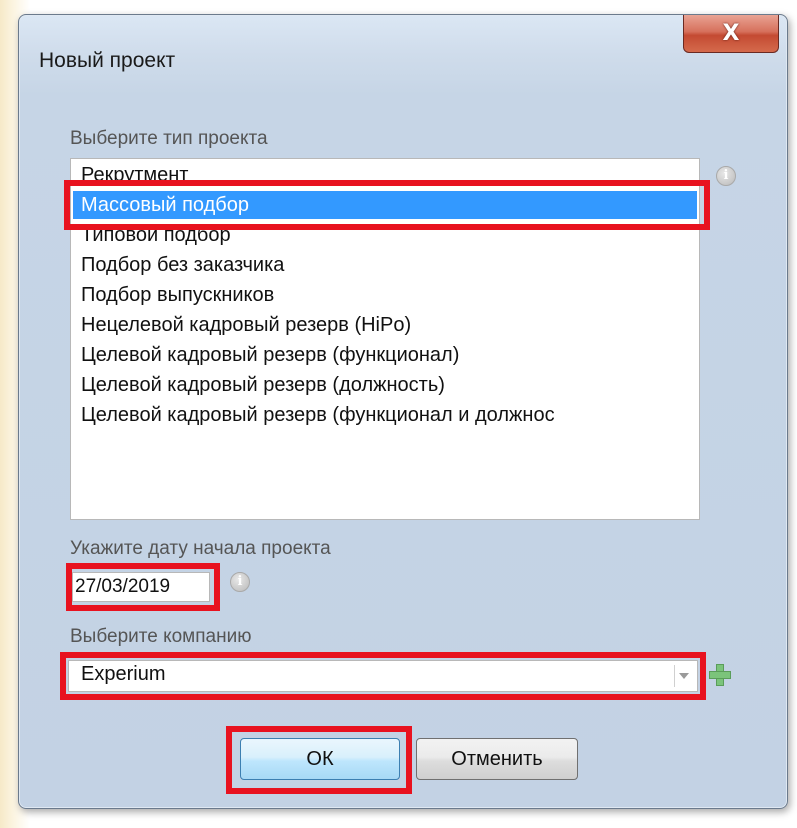 Image resolution: width=797 pixels, height=828 pixels. I want to click on close-icon: X, so click(731, 33).